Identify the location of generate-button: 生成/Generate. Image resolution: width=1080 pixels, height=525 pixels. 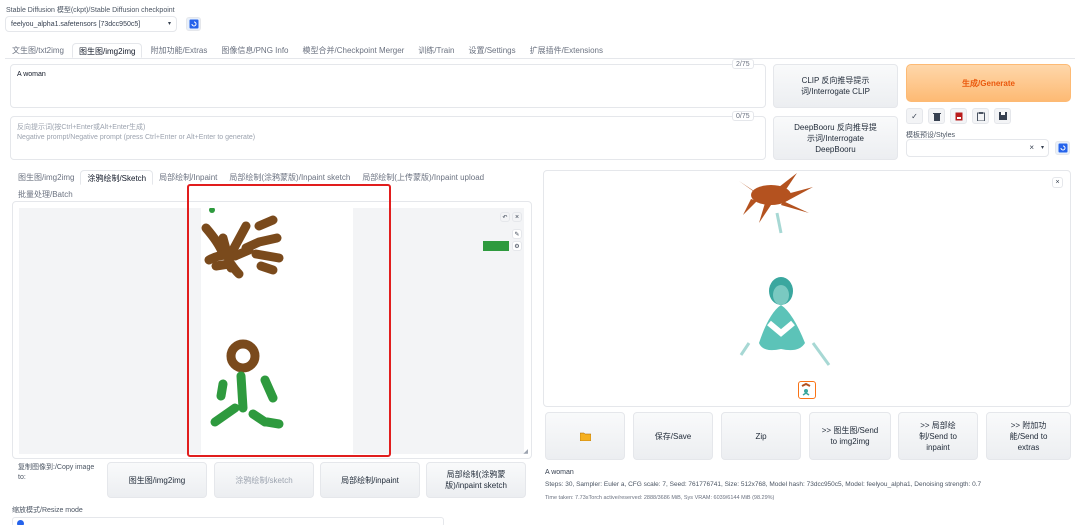
(988, 83).